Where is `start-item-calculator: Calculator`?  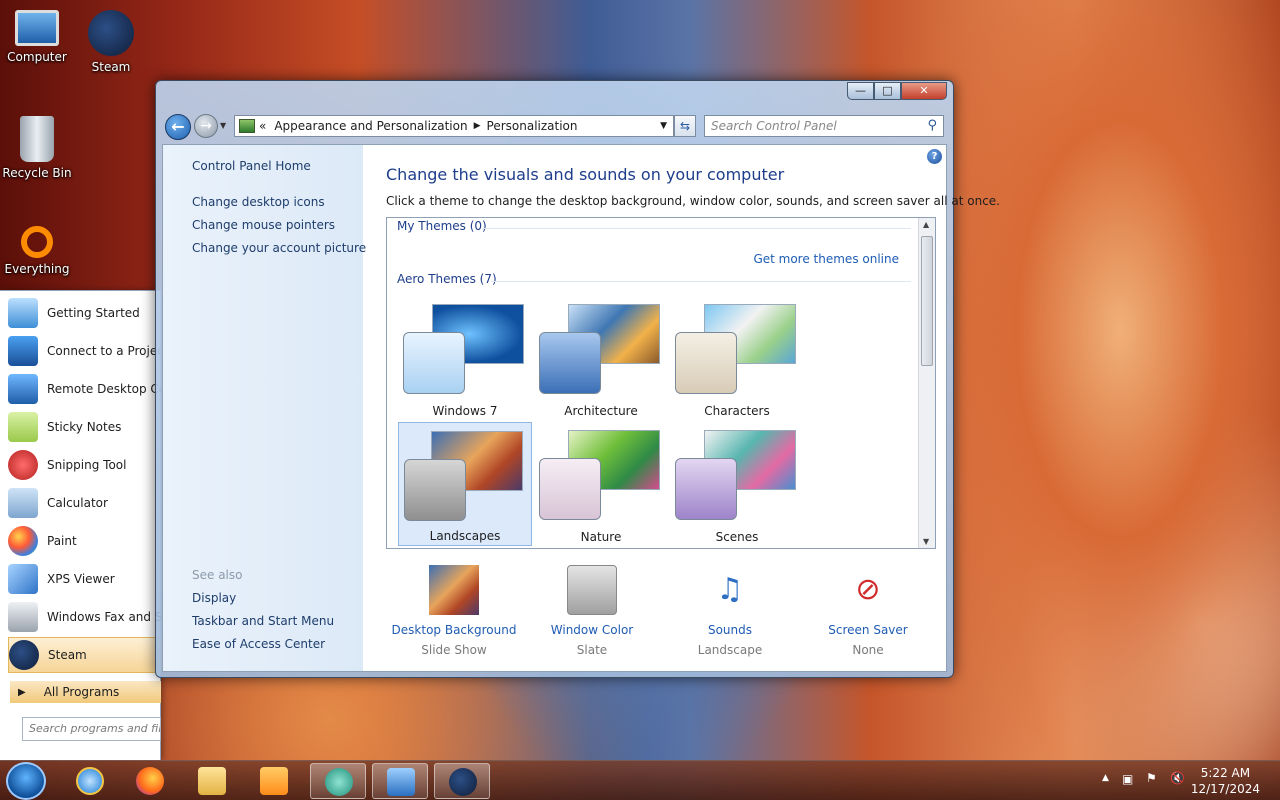 start-item-calculator: Calculator is located at coordinates (84, 503).